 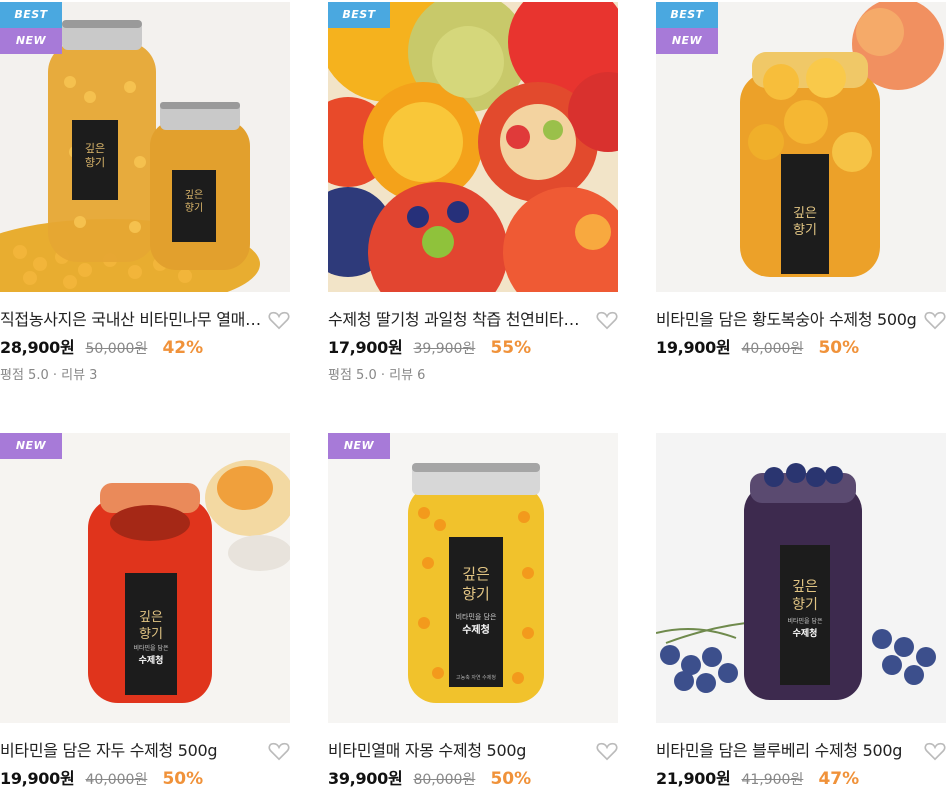 I want to click on product-title: 비타민을 담은 자두 수제청 500g, so click(x=131, y=751).